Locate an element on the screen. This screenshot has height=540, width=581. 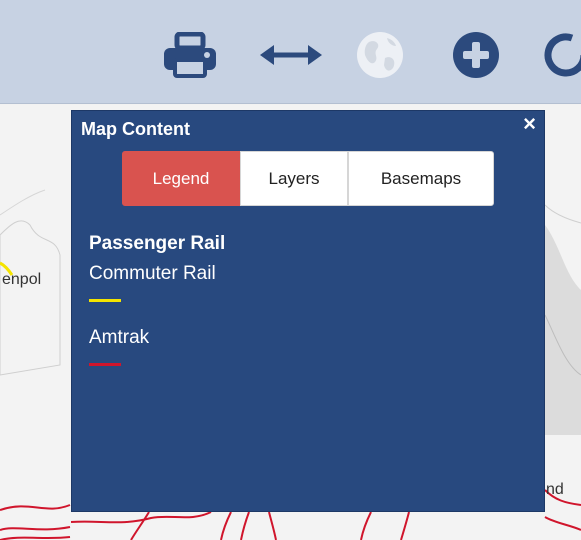
measure-icon is located at coordinates (291, 55).